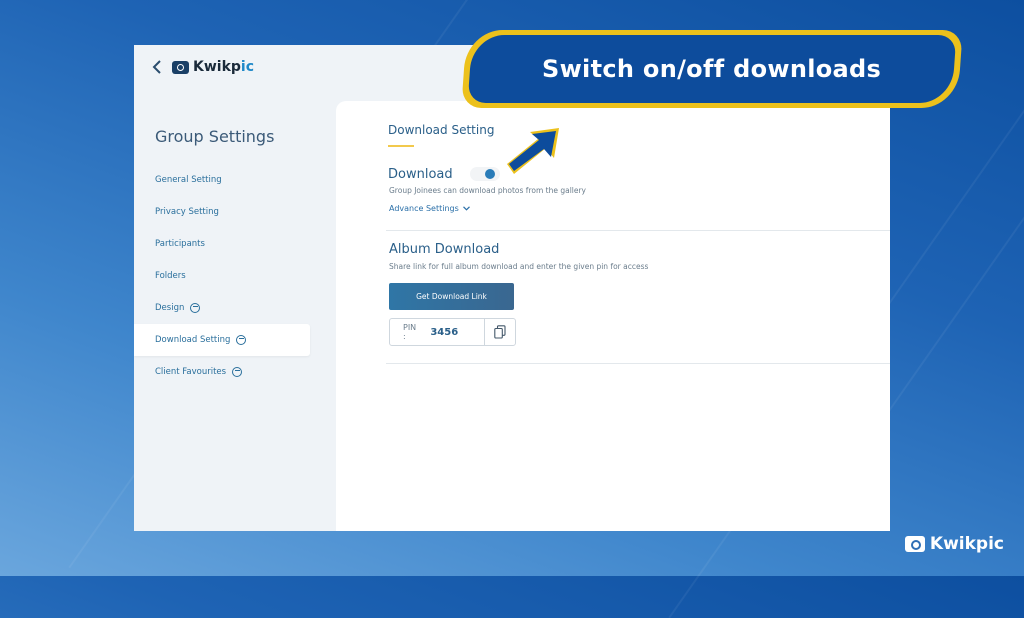 Image resolution: width=1024 pixels, height=618 pixels. I want to click on chevron-down-icon, so click(466, 208).